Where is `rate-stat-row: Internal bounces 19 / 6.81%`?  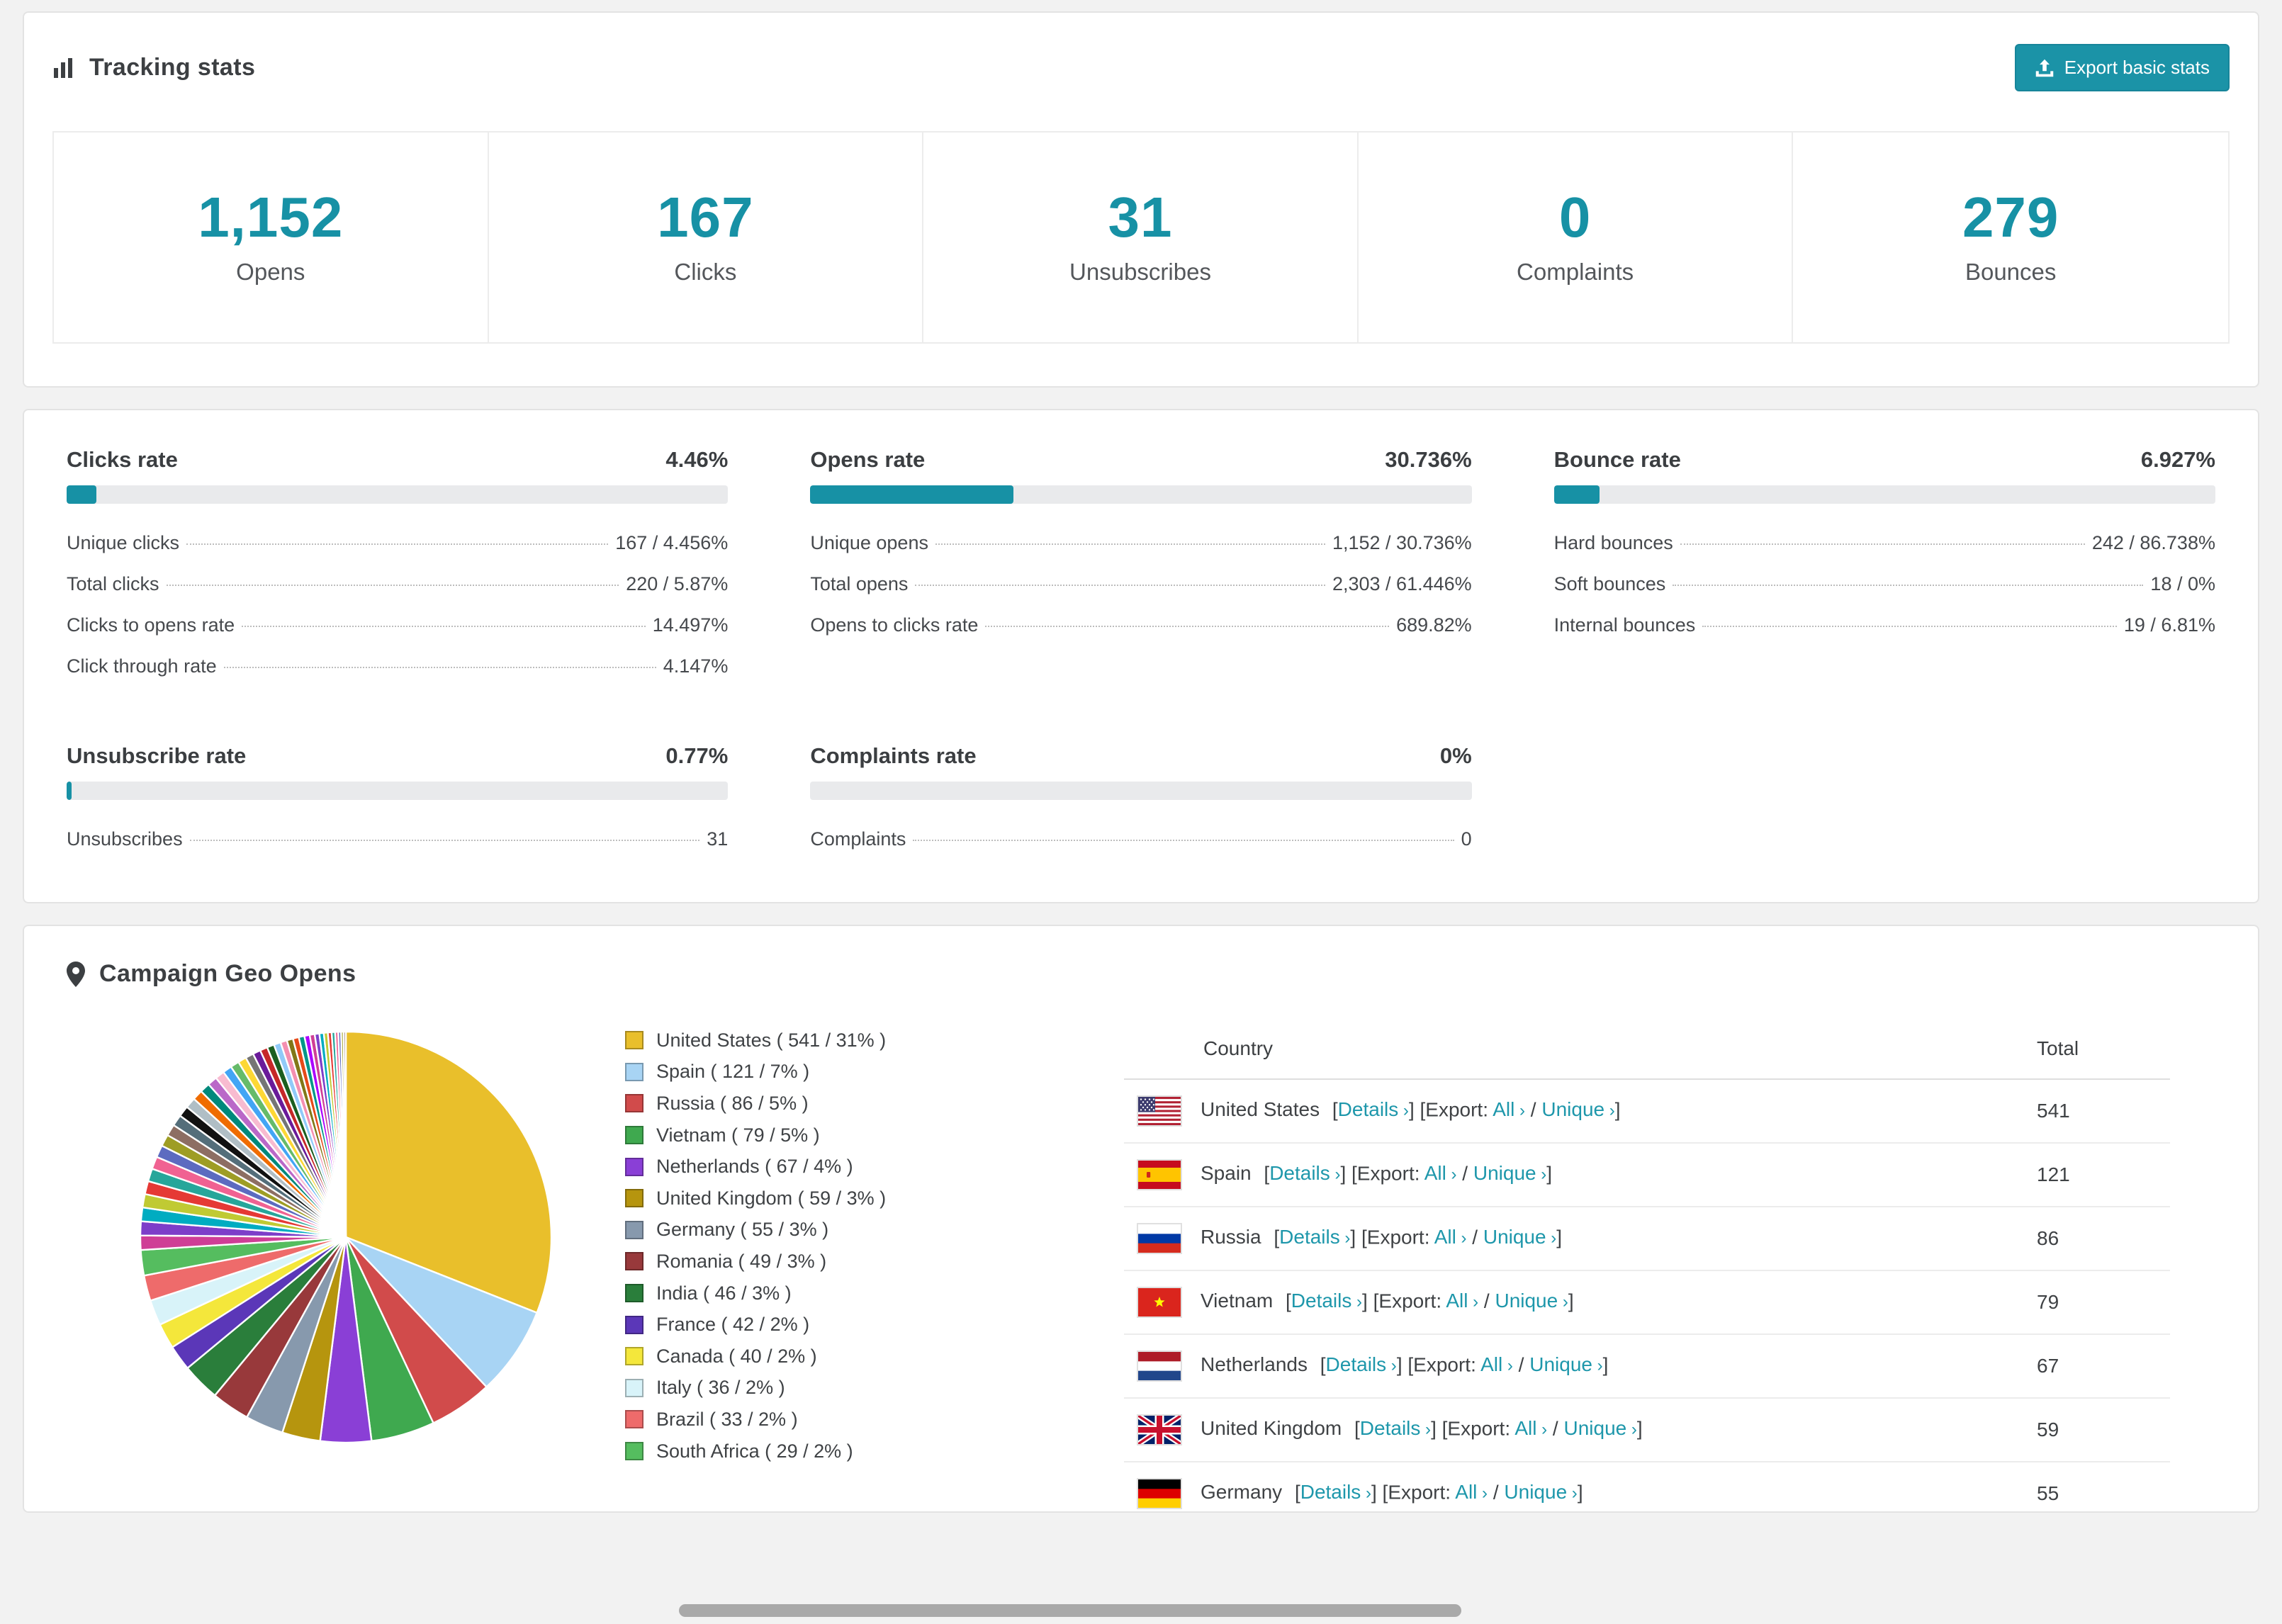
rate-stat-row: Internal bounces 19 / 6.81% is located at coordinates (1884, 625).